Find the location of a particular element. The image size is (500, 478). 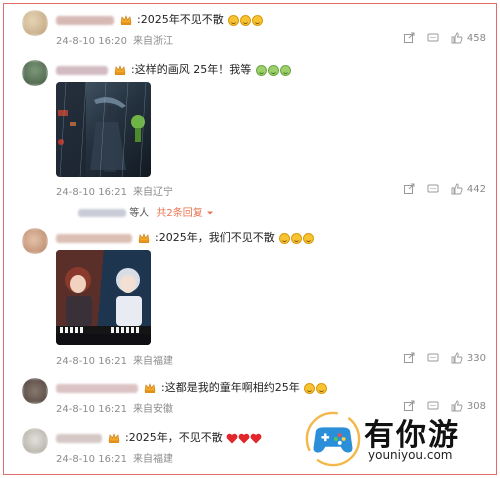

comment-text: :这样的画风 25年！我等 is located at coordinates (191, 69).